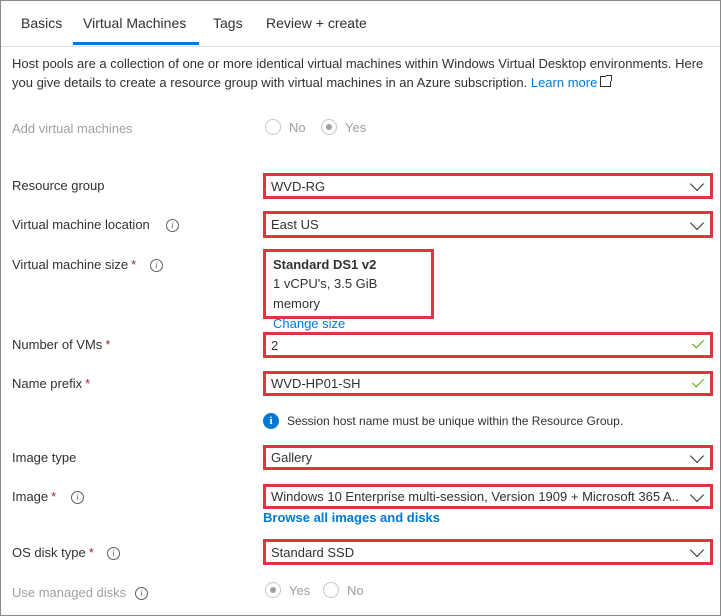 The image size is (721, 616). I want to click on managed-disks-no-label: No, so click(355, 590).